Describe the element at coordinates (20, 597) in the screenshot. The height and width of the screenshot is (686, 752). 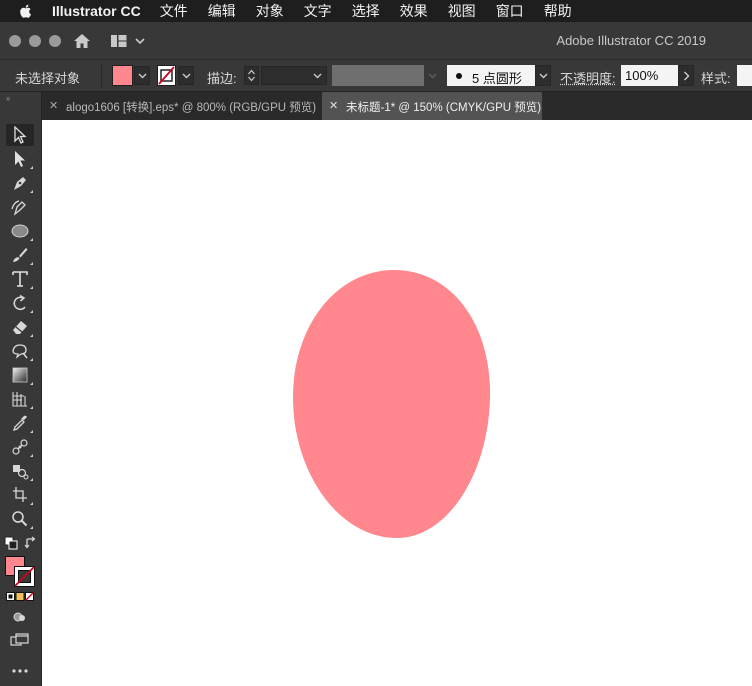
I see `color-mode-icons` at that location.